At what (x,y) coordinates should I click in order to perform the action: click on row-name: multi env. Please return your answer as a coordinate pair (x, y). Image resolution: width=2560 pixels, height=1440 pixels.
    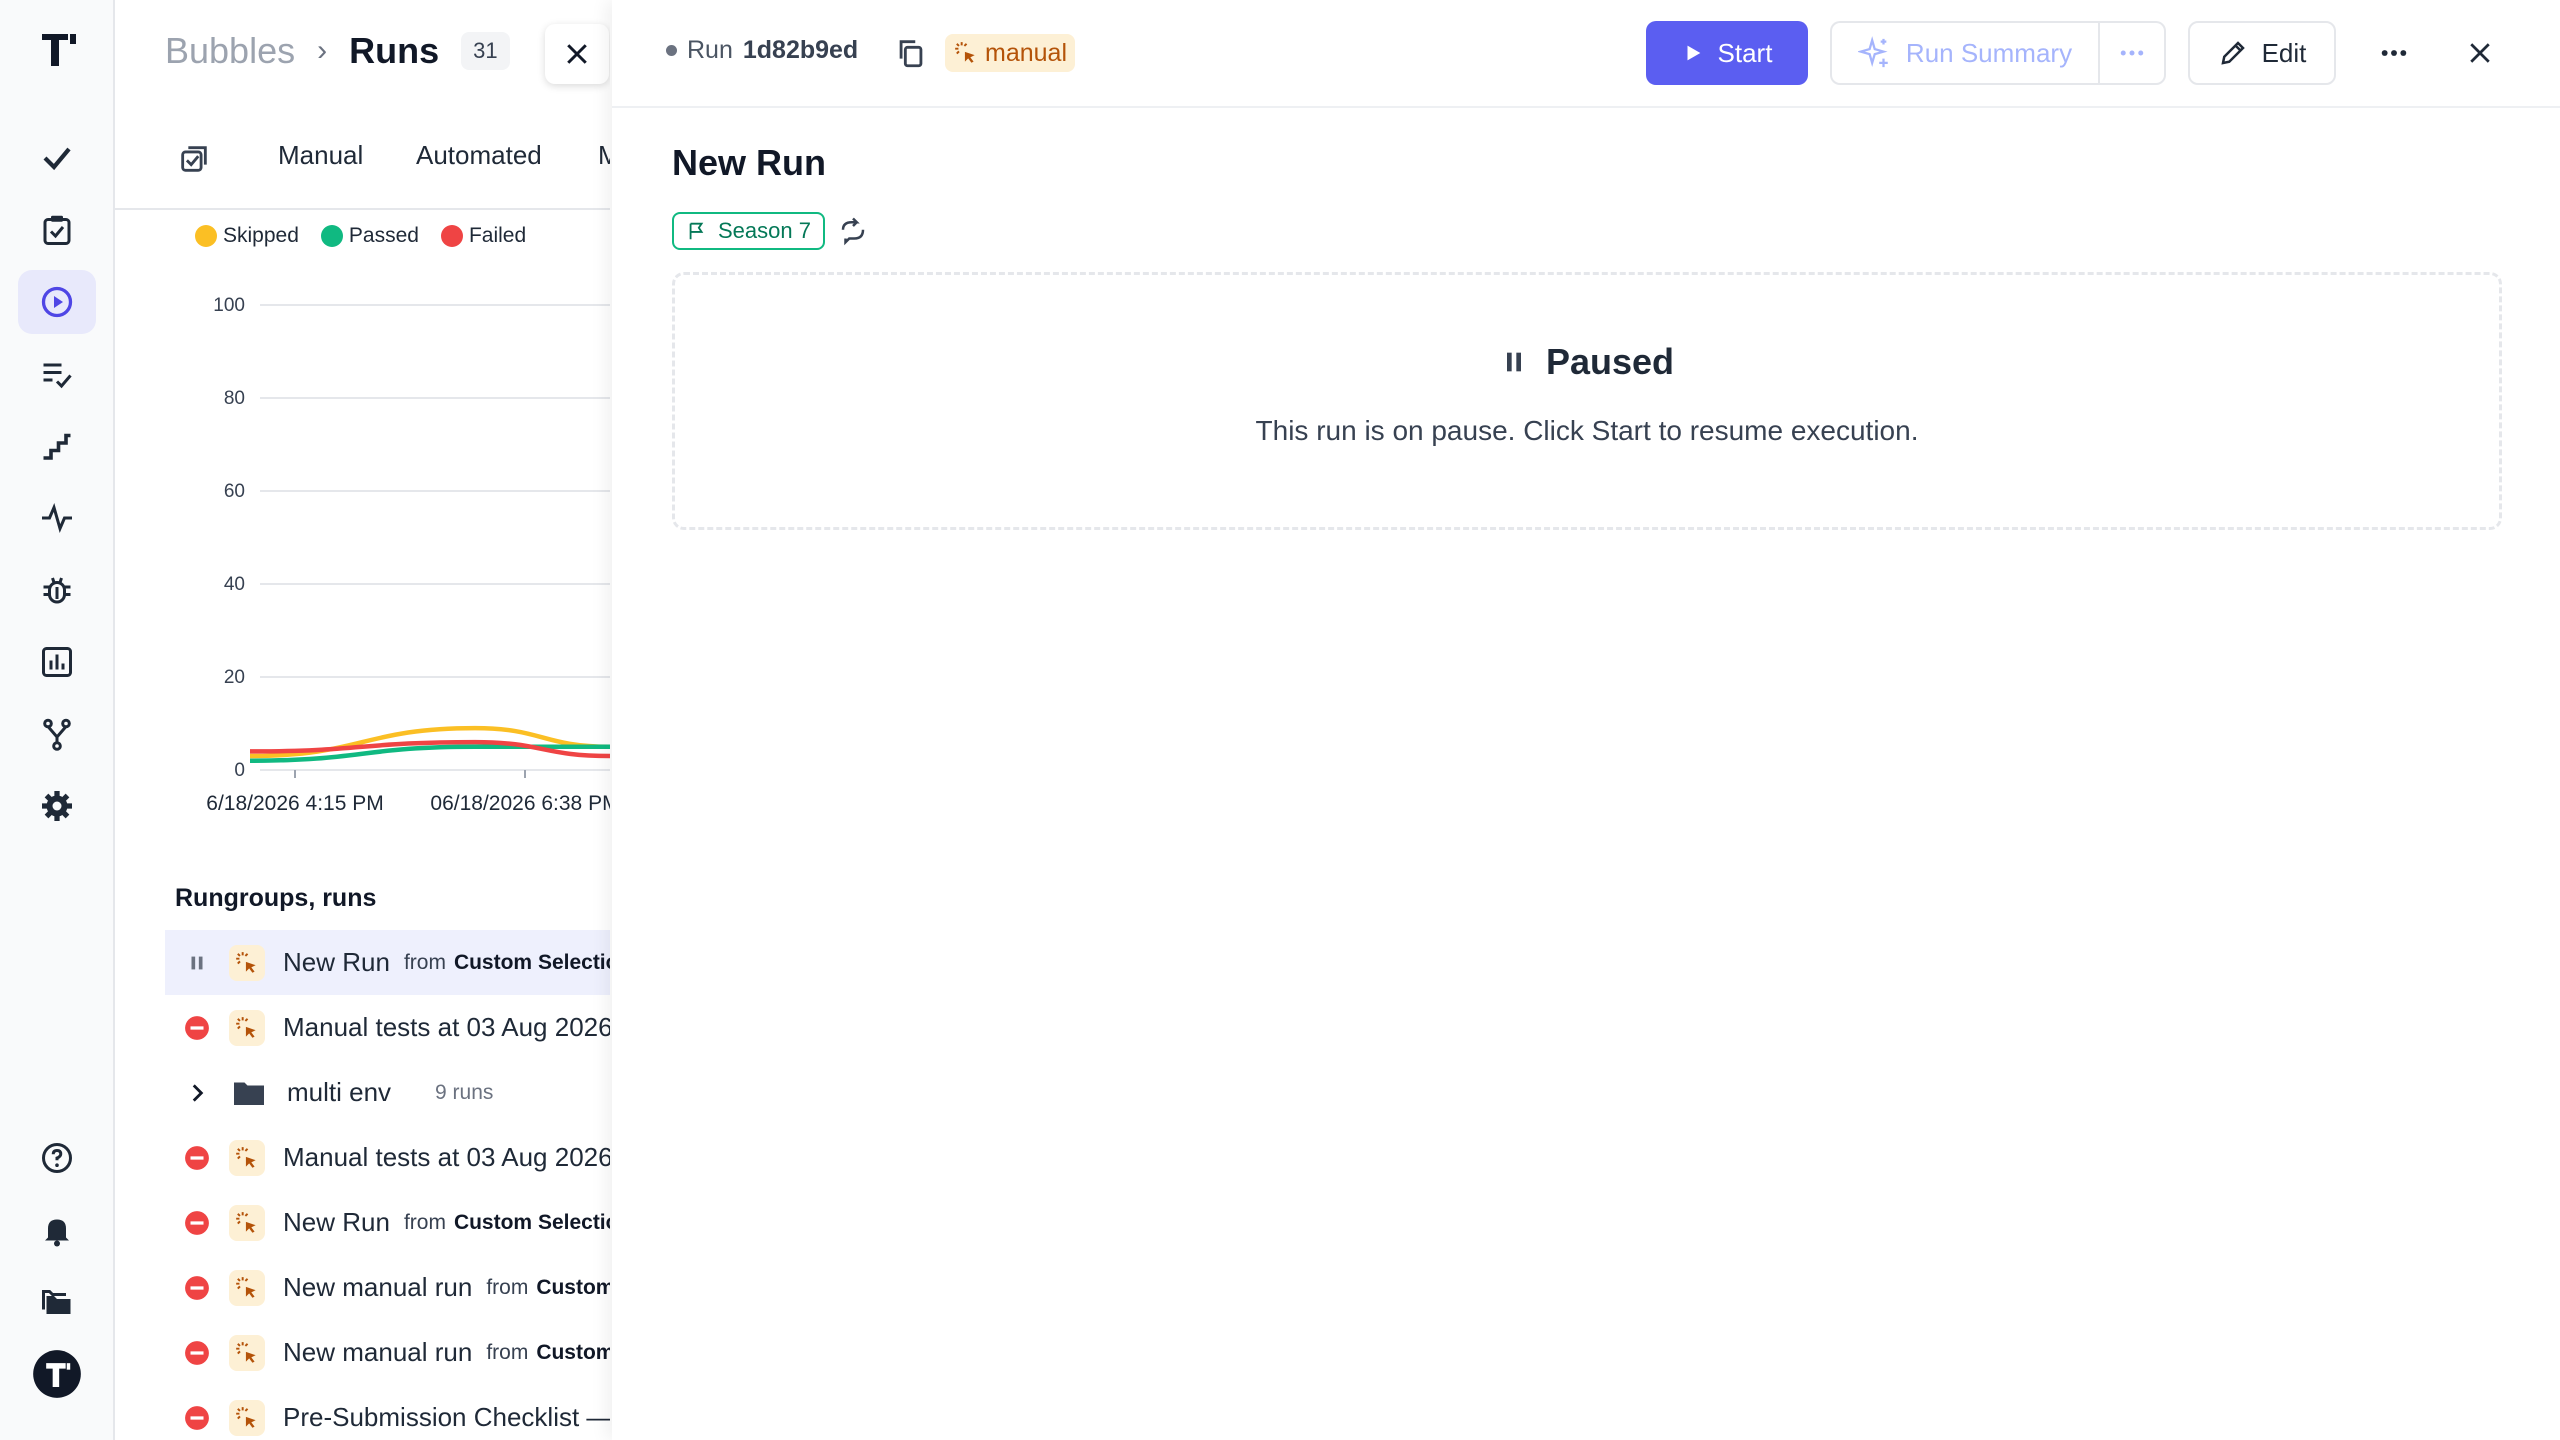
    Looking at the image, I should click on (339, 1092).